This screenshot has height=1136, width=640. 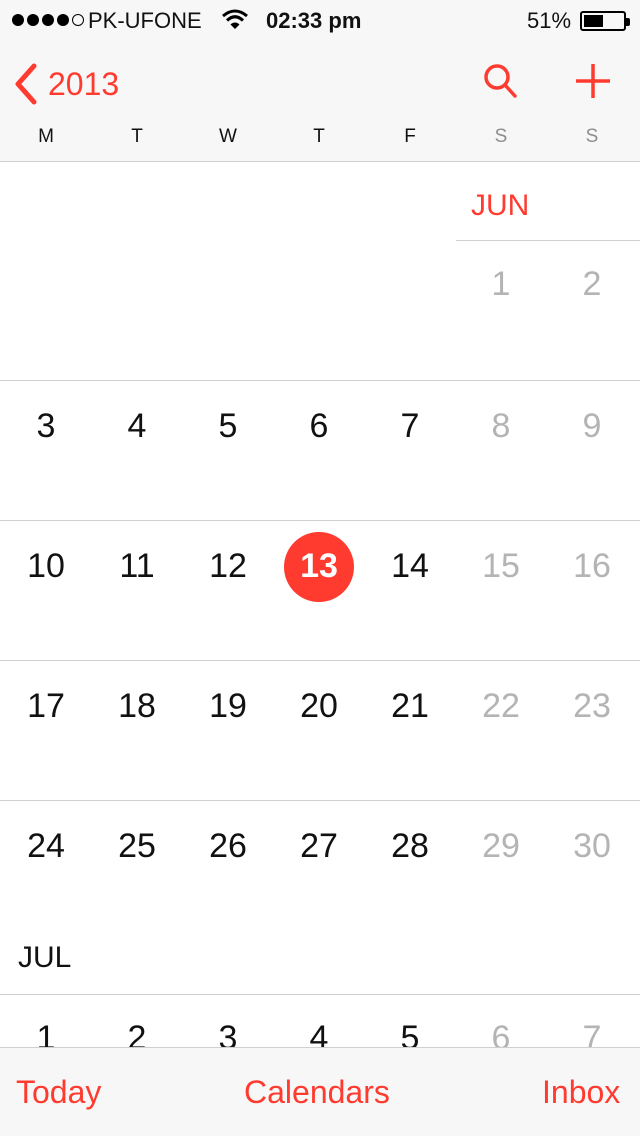 What do you see at coordinates (501, 706) in the screenshot?
I see `day-cell: 22` at bounding box center [501, 706].